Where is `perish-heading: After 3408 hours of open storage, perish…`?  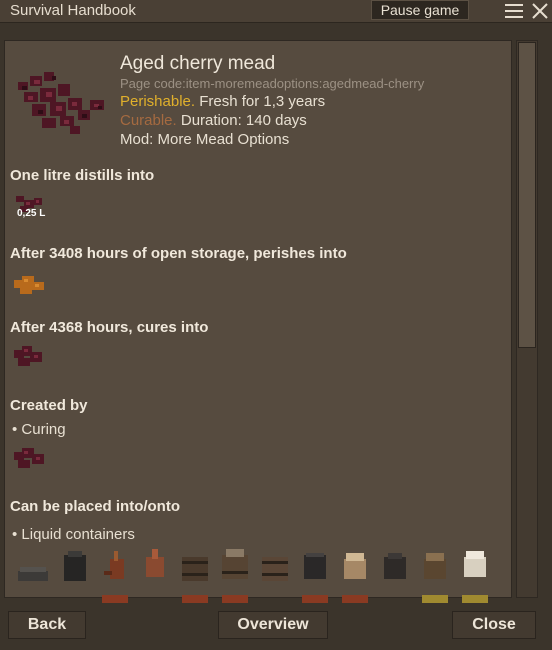 perish-heading: After 3408 hours of open storage, perish… is located at coordinates (178, 253).